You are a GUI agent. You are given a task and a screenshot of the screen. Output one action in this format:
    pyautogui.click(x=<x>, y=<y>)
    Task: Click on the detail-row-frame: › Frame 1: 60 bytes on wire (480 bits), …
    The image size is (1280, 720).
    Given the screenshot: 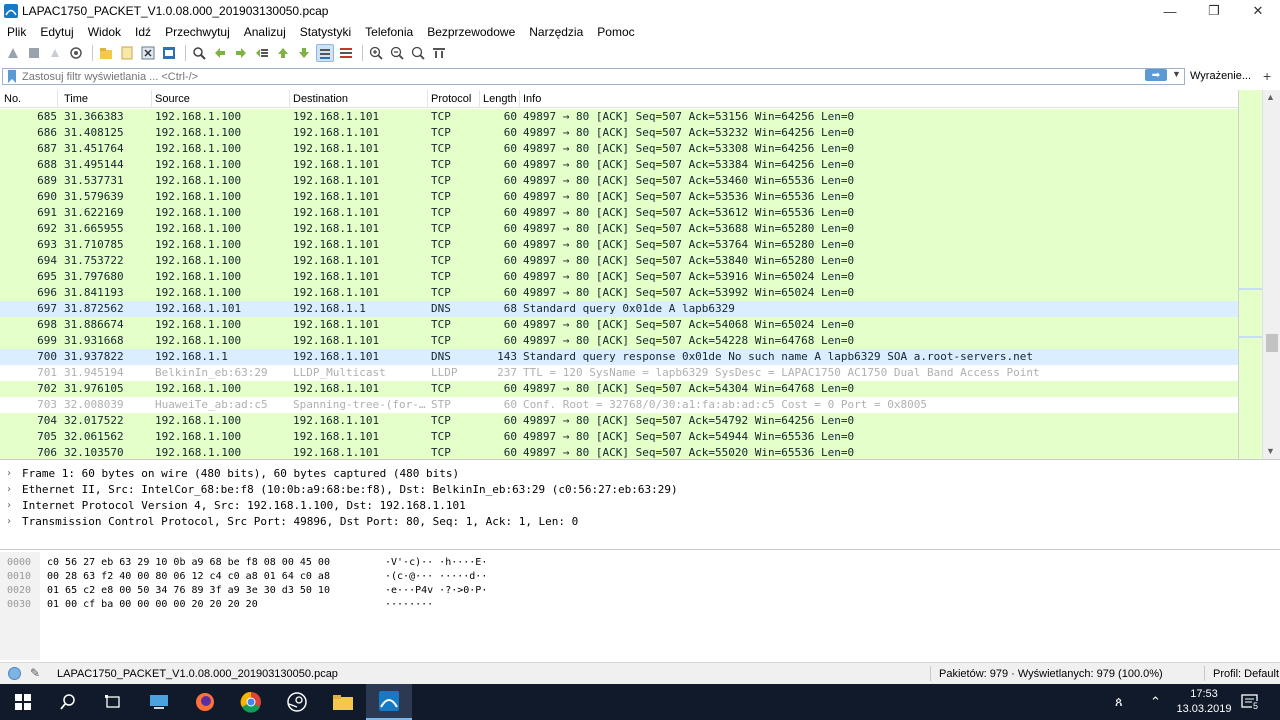 What is the action you would take?
    pyautogui.click(x=640, y=474)
    